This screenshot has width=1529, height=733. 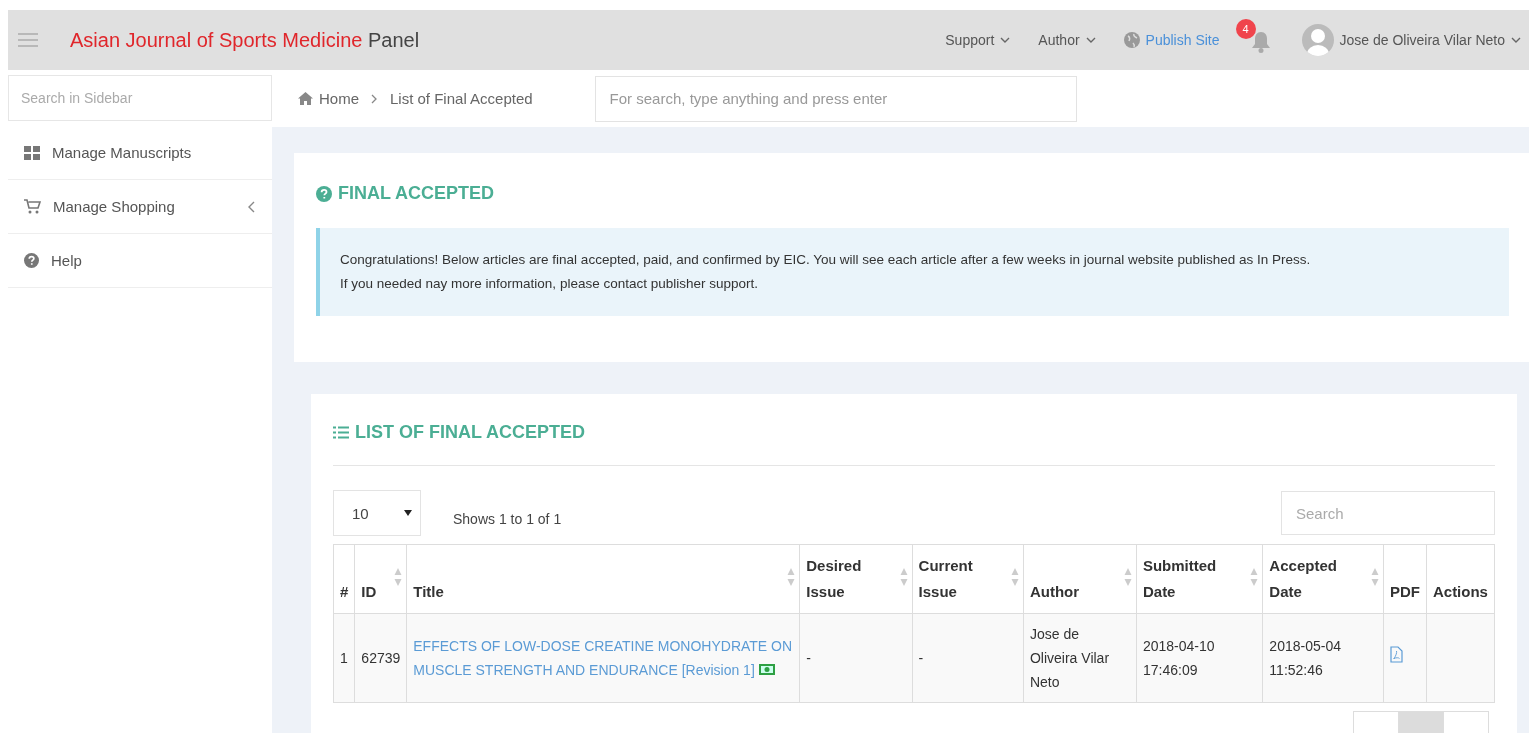 I want to click on column-header: Submitted Date, so click(x=1199, y=579).